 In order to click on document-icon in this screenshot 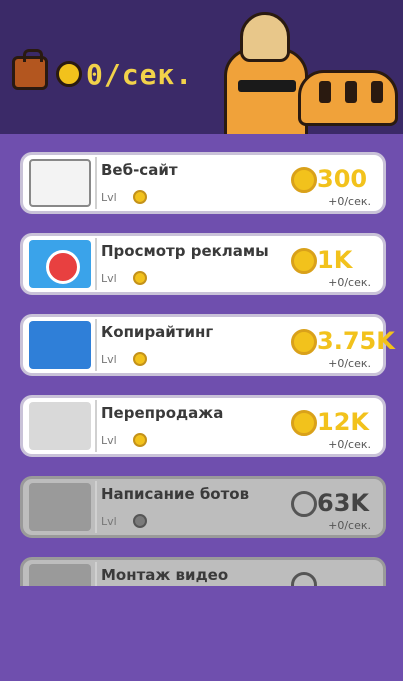, I will do `click(60, 345)`.